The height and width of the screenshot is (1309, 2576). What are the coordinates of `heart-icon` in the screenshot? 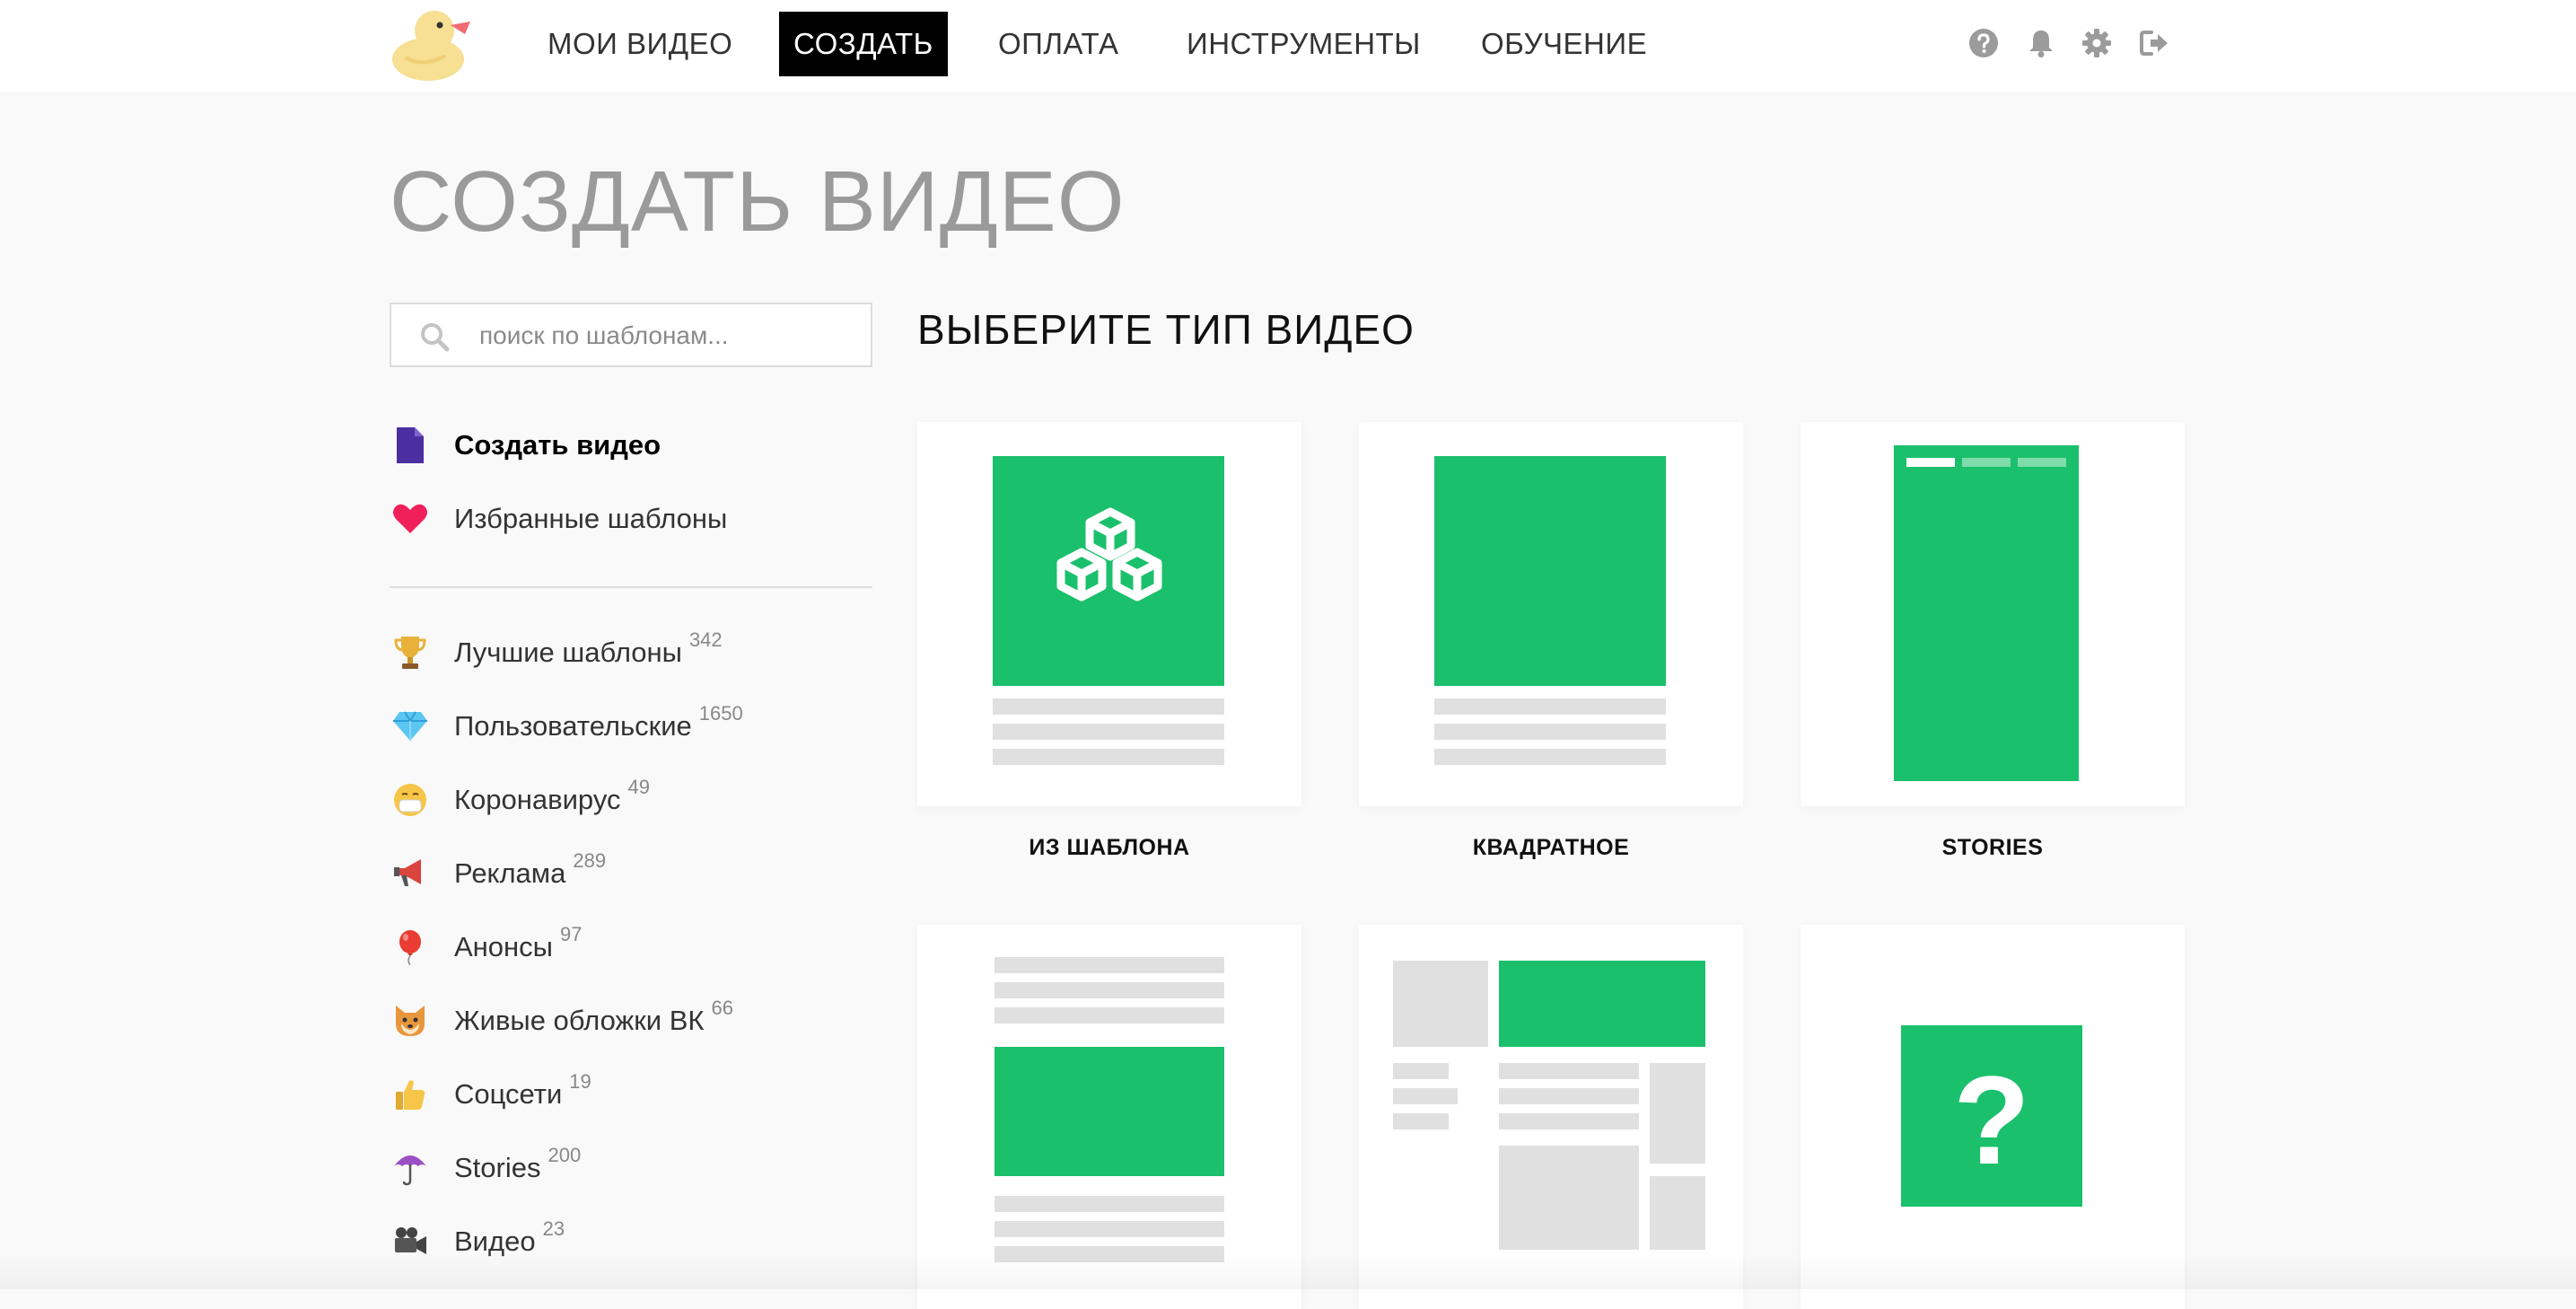 It's located at (410, 519).